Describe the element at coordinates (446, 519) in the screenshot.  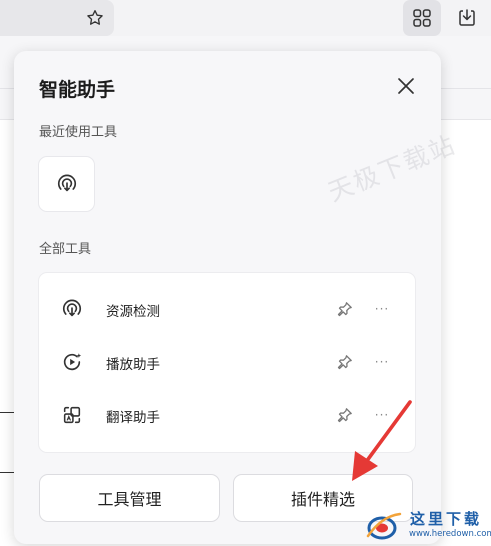
I see `logo-text: 这里下载` at that location.